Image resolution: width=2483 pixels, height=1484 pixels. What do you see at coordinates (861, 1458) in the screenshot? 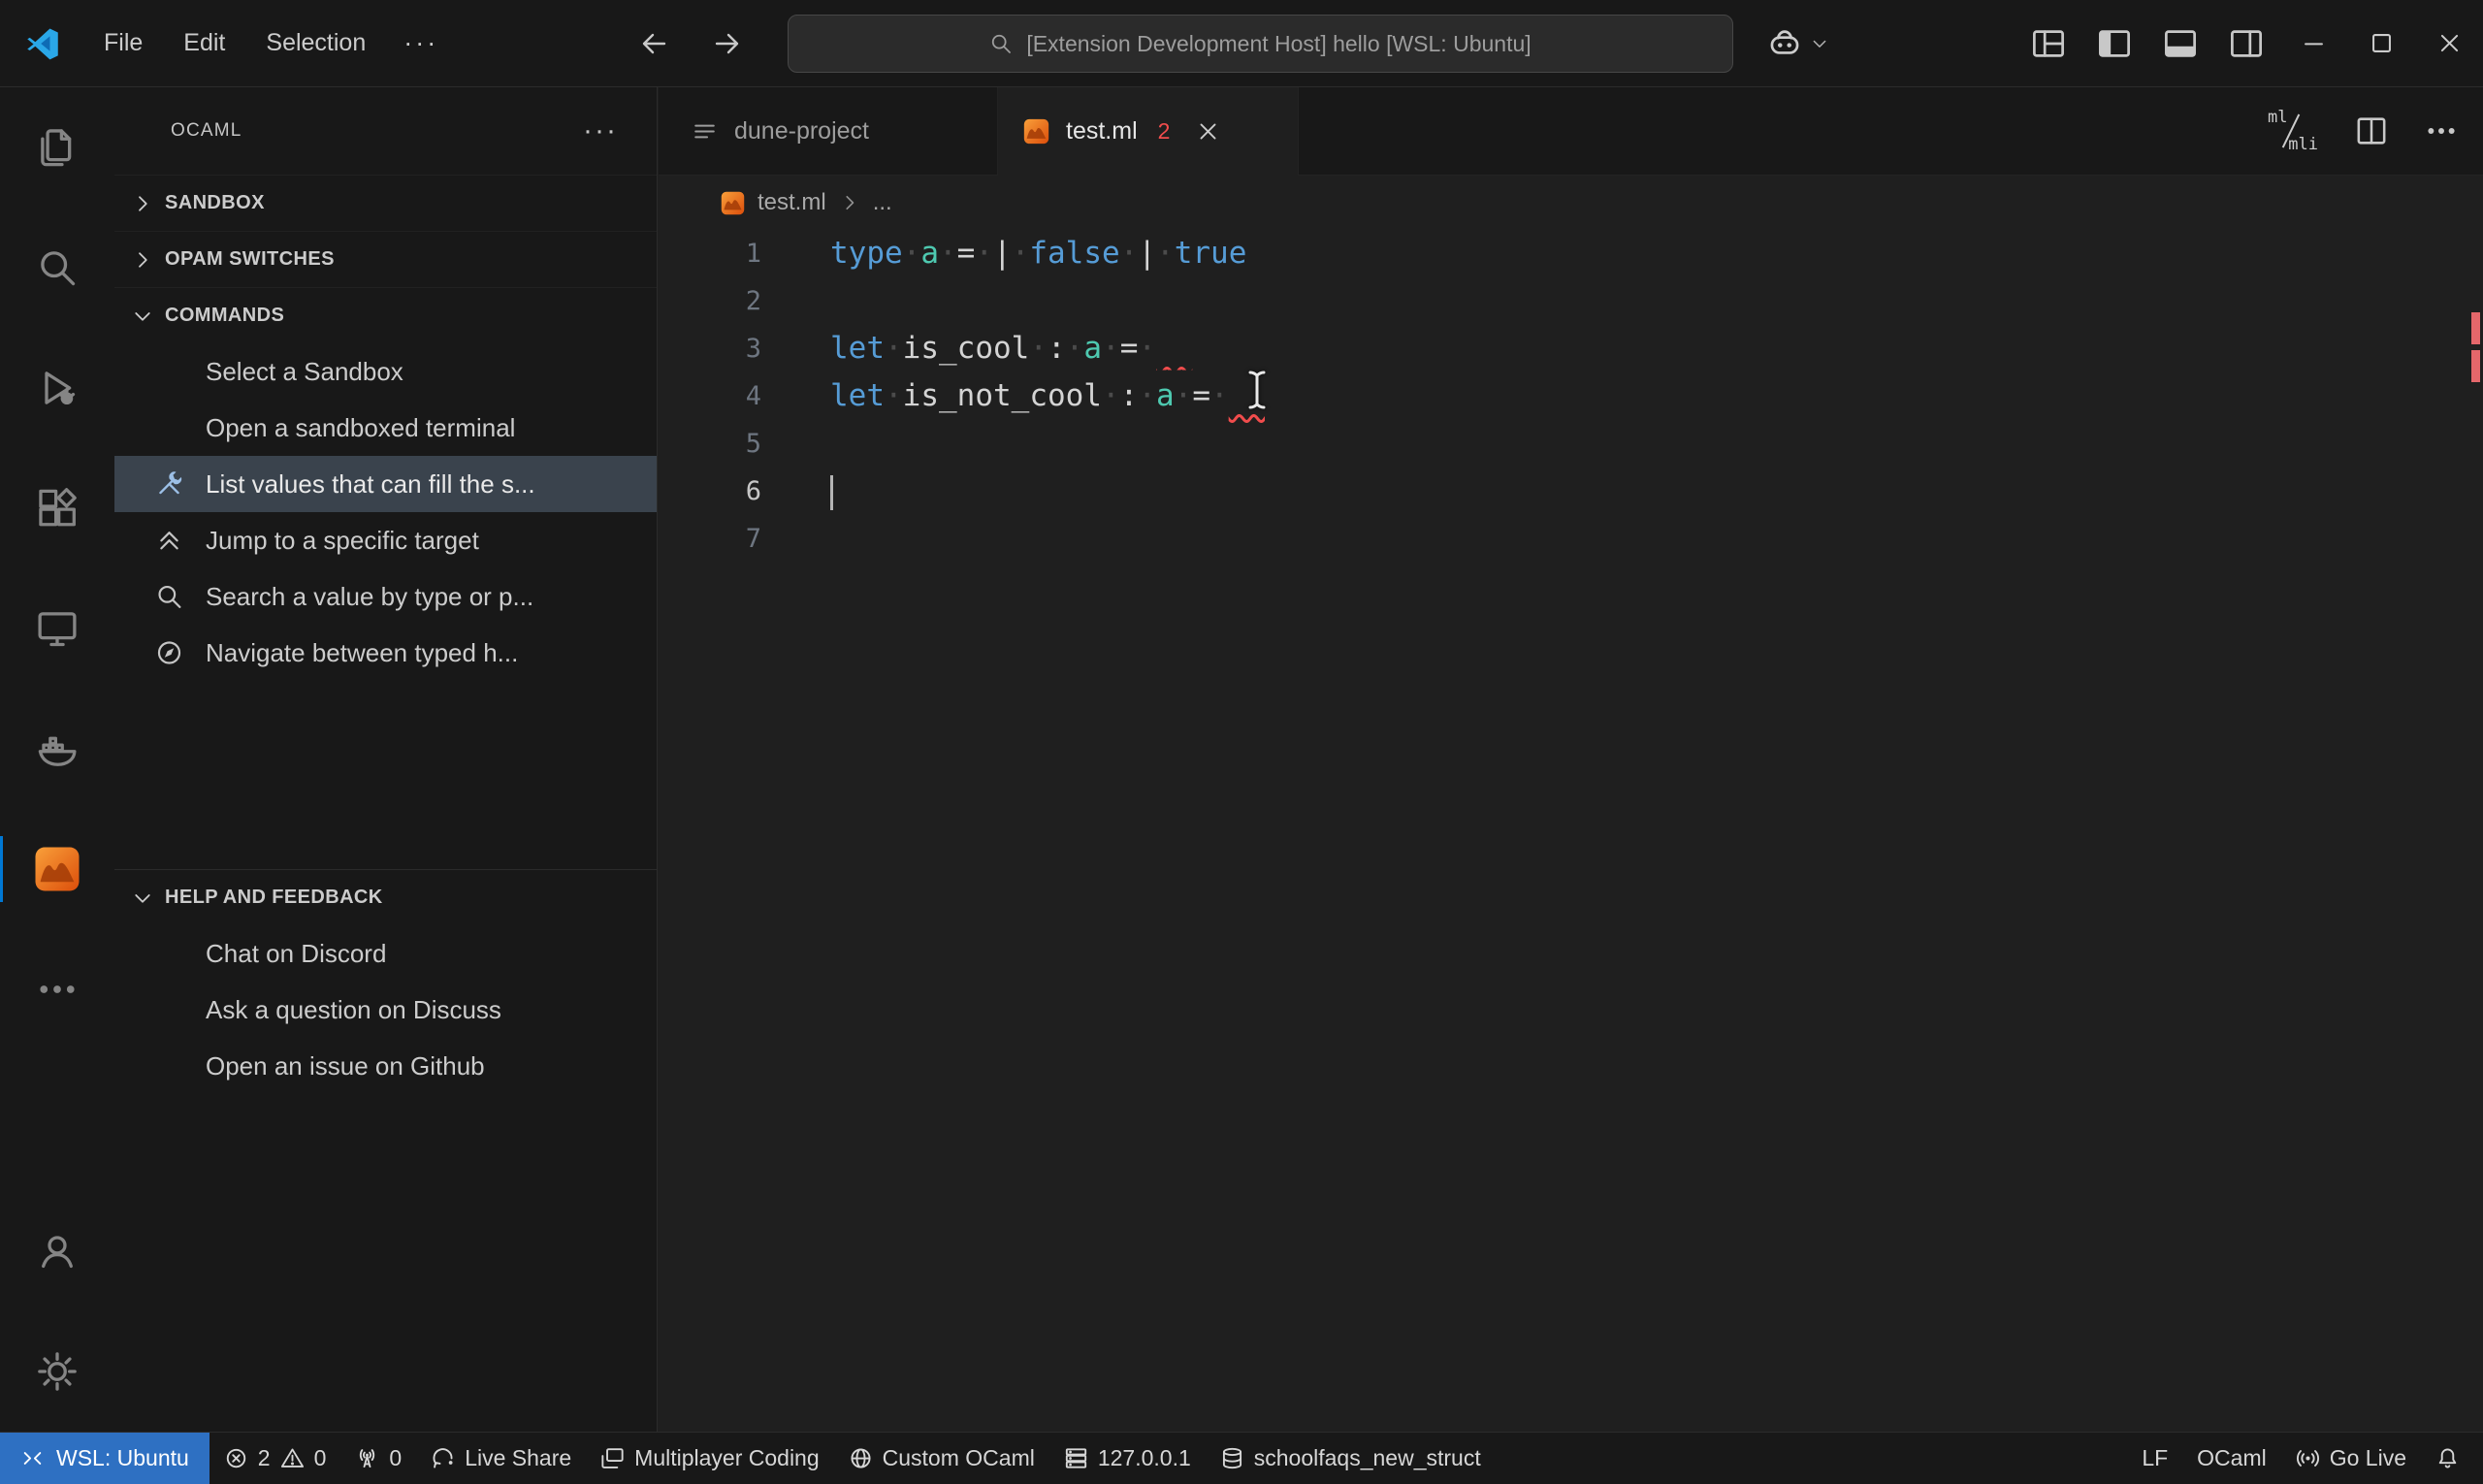
I see `globe-icon` at bounding box center [861, 1458].